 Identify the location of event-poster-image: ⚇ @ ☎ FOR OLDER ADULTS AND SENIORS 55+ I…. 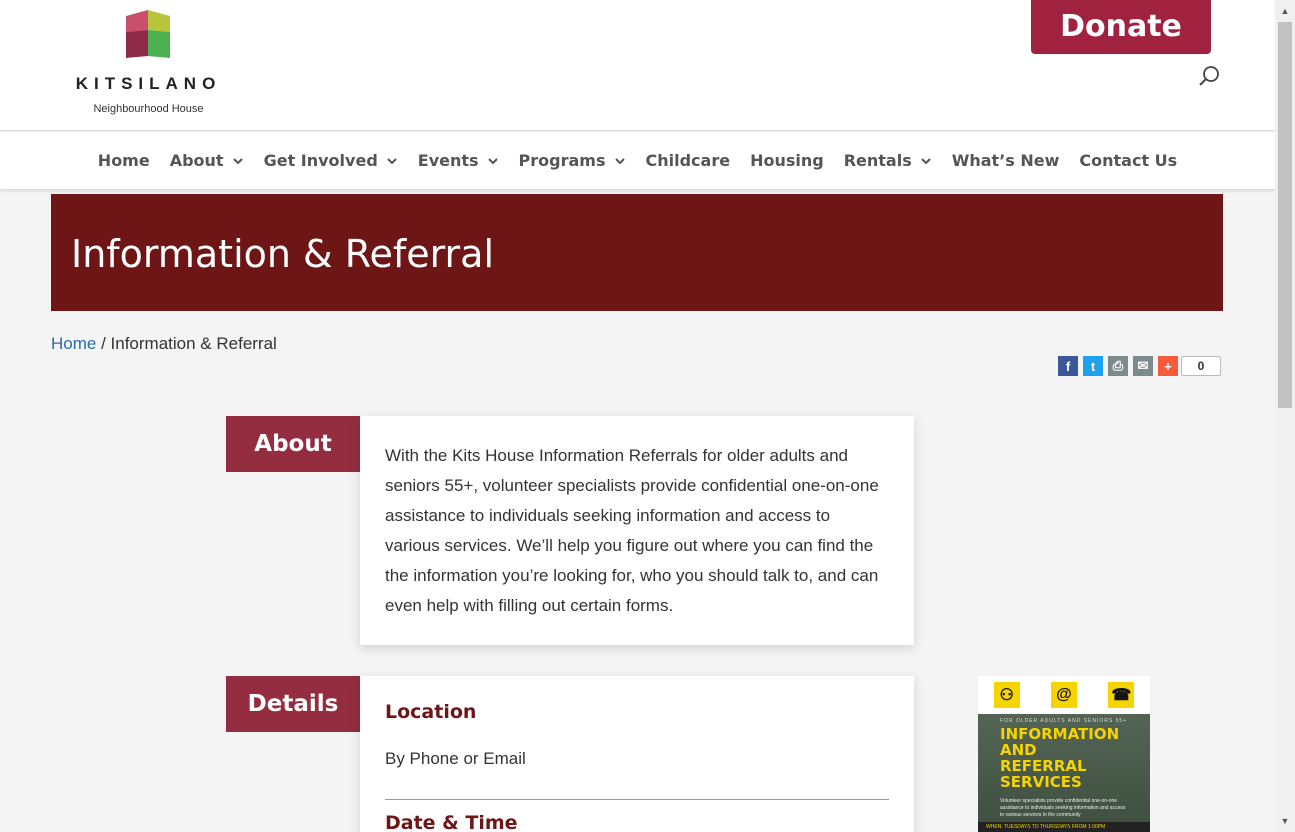
(1064, 754).